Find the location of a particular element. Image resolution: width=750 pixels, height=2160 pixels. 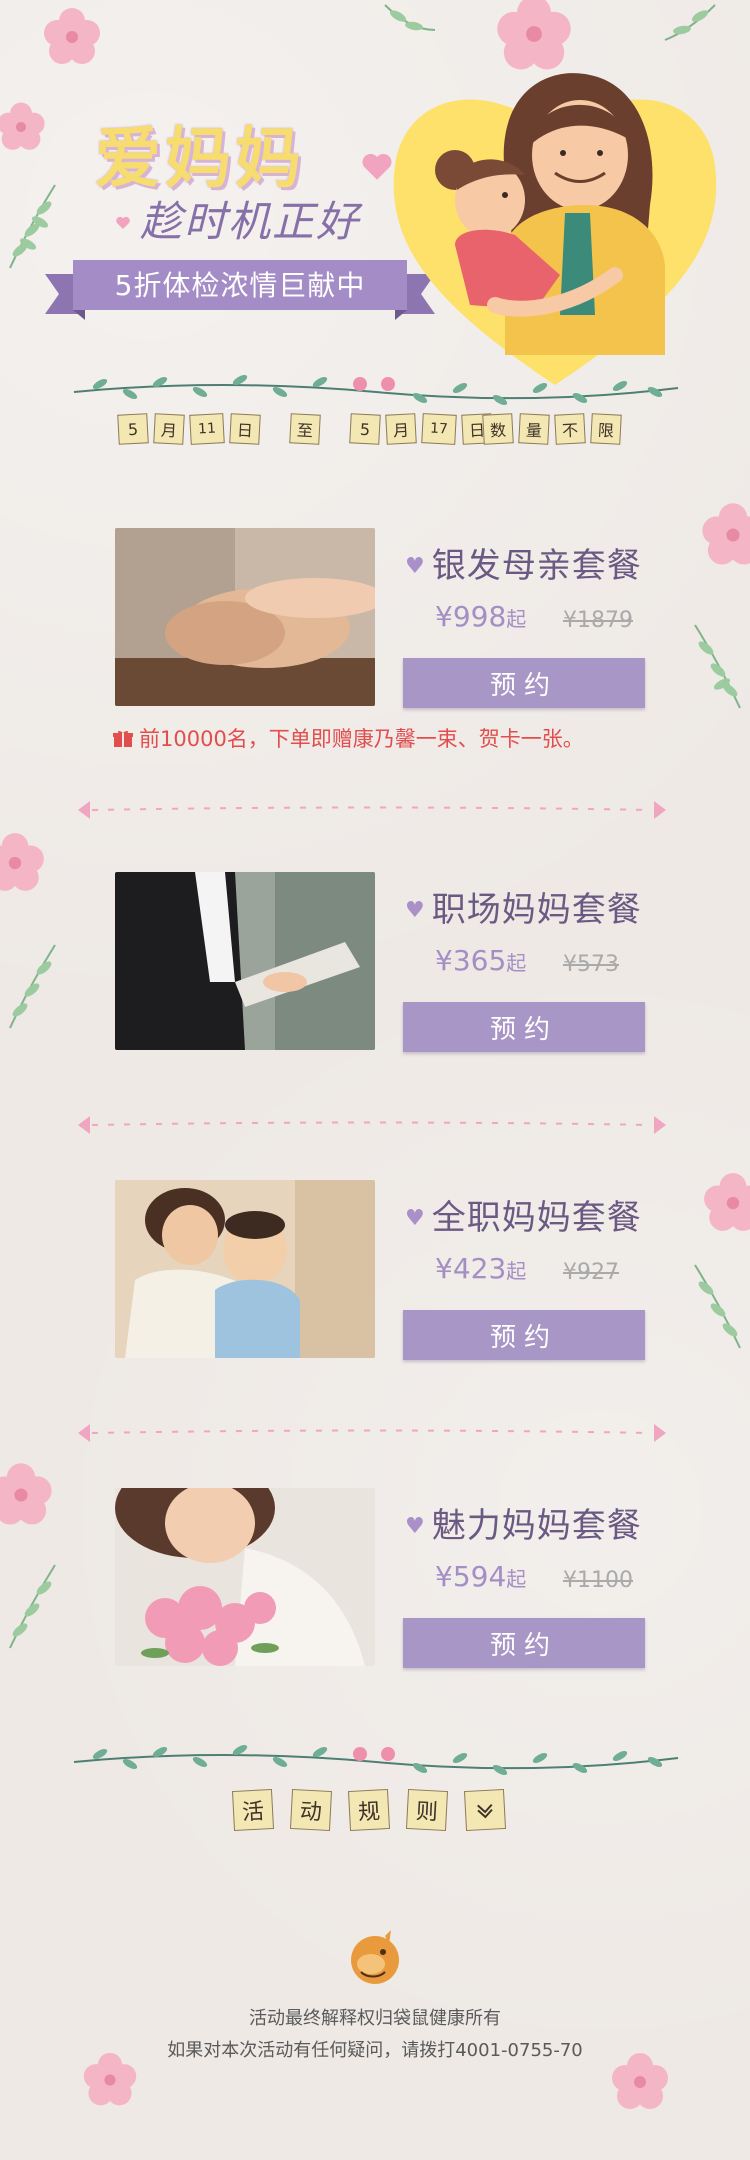

package-name: ♥ 职场妈妈套餐 is located at coordinates (523, 910).